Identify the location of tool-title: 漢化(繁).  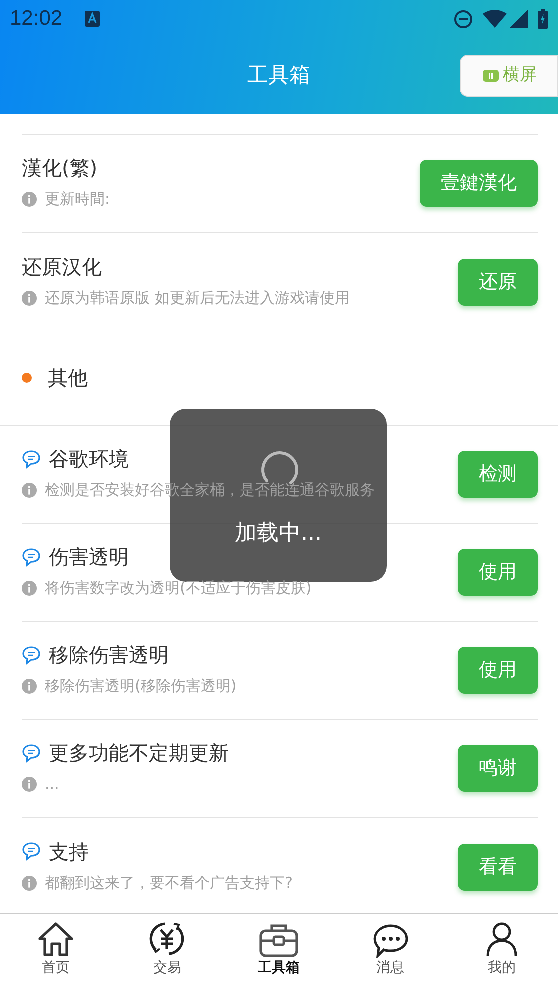
(60, 168).